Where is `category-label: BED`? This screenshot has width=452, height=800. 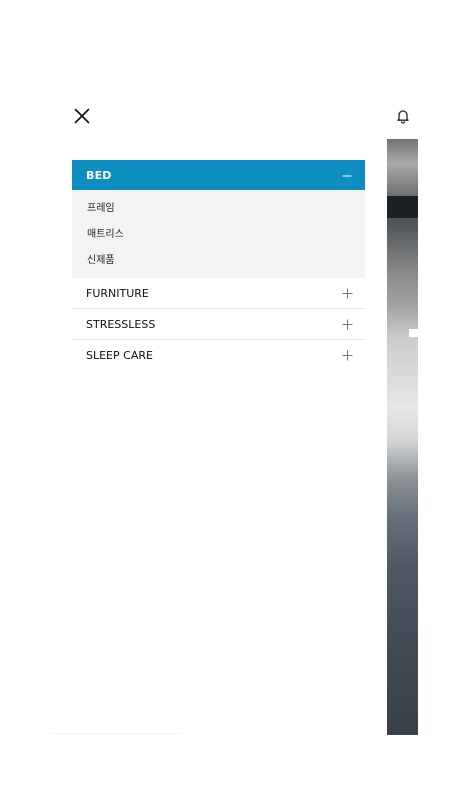
category-label: BED is located at coordinates (99, 175).